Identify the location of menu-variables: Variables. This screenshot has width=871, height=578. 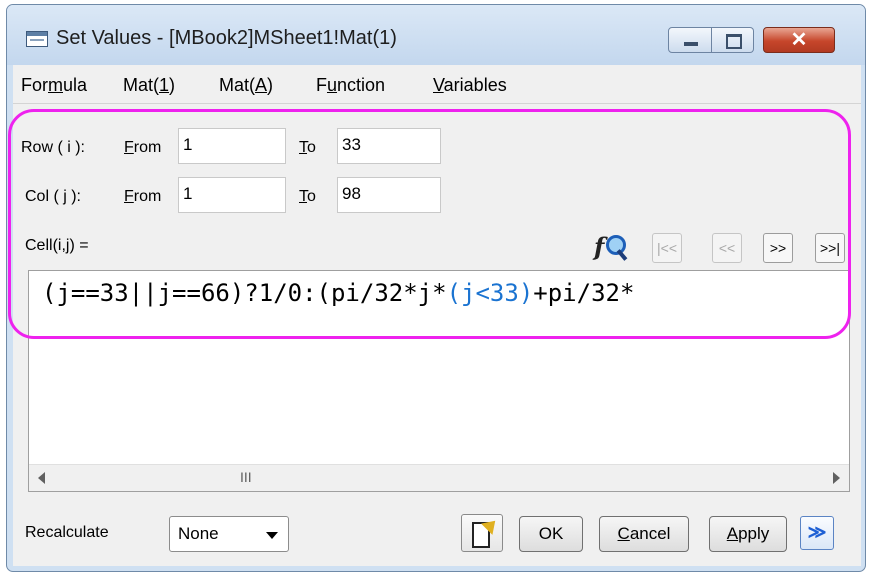
(470, 85).